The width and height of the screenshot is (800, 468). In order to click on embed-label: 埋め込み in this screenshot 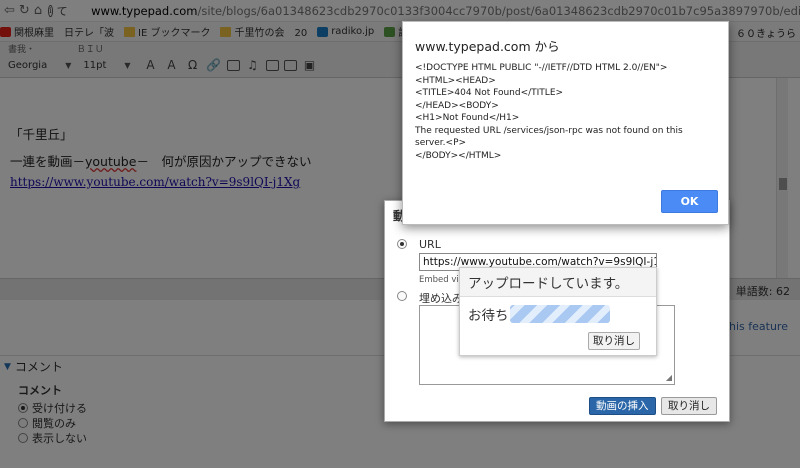, I will do `click(441, 298)`.